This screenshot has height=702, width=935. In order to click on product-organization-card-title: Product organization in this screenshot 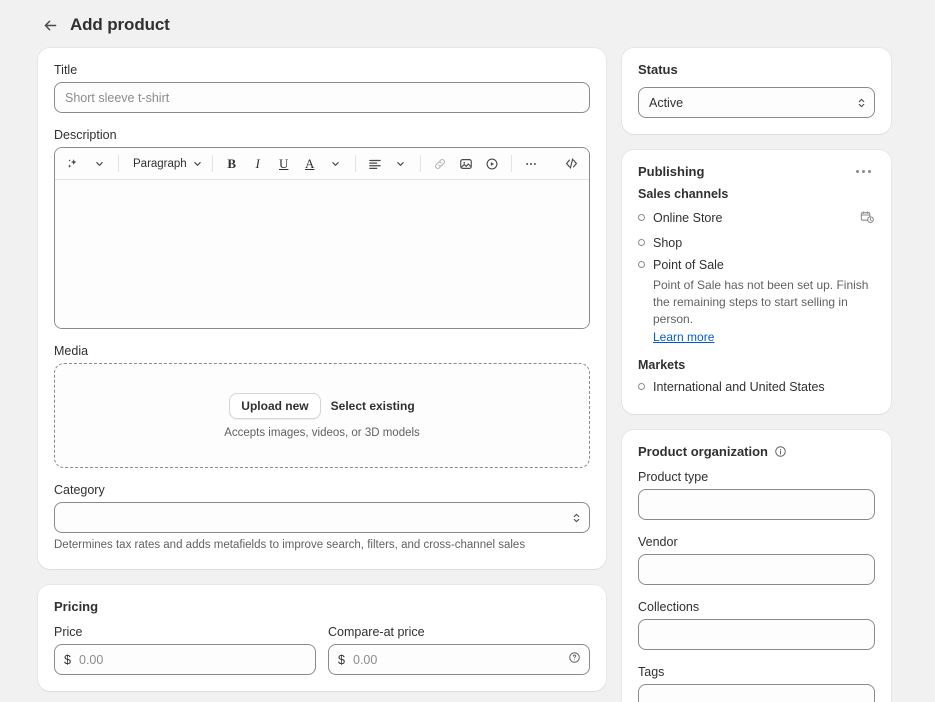, I will do `click(756, 451)`.